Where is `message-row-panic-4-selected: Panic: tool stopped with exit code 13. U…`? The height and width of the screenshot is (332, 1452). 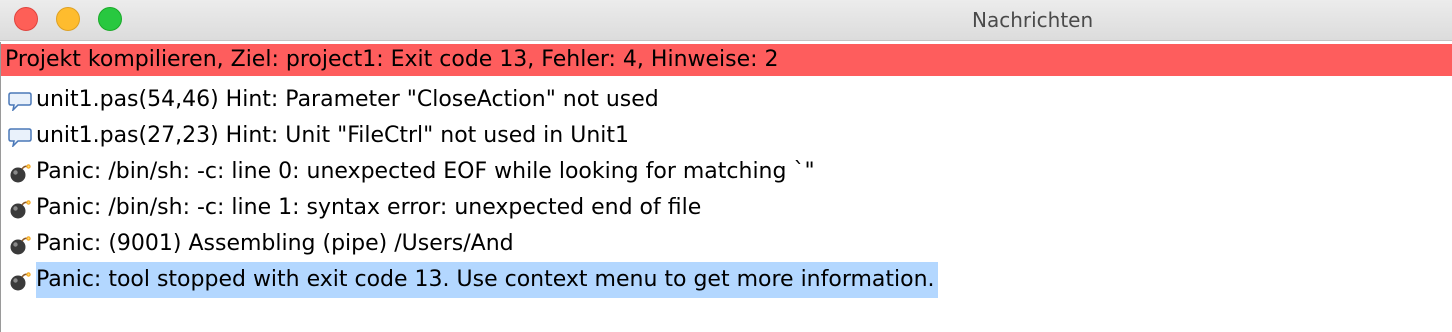 message-row-panic-4-selected: Panic: tool stopped with exit code 13. U… is located at coordinates (726, 280).